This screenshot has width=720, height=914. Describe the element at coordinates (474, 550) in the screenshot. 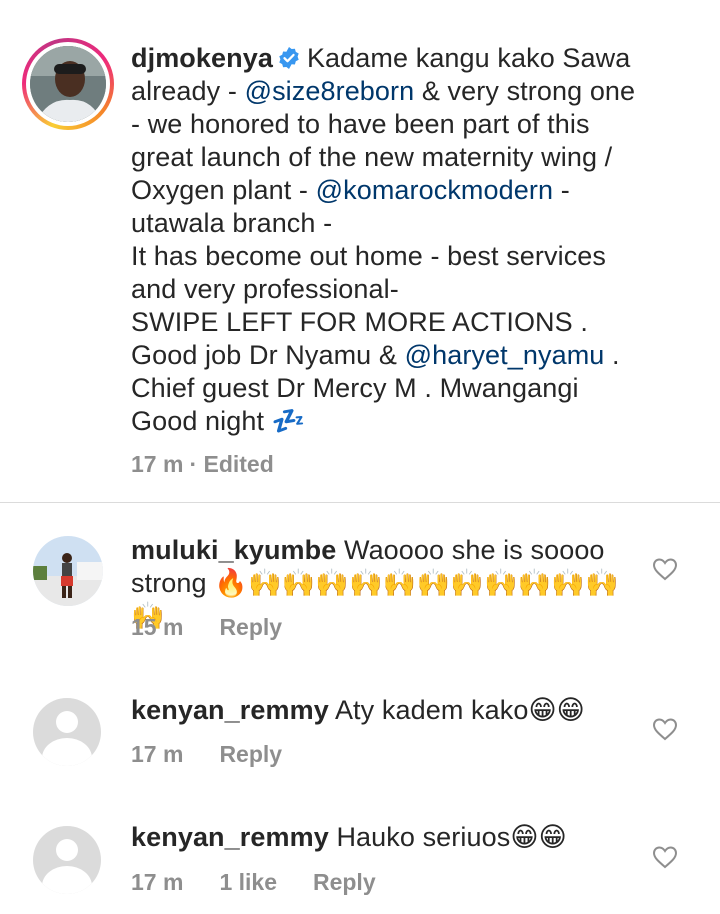

I see `comment-body: Waoooo she is soooo` at that location.